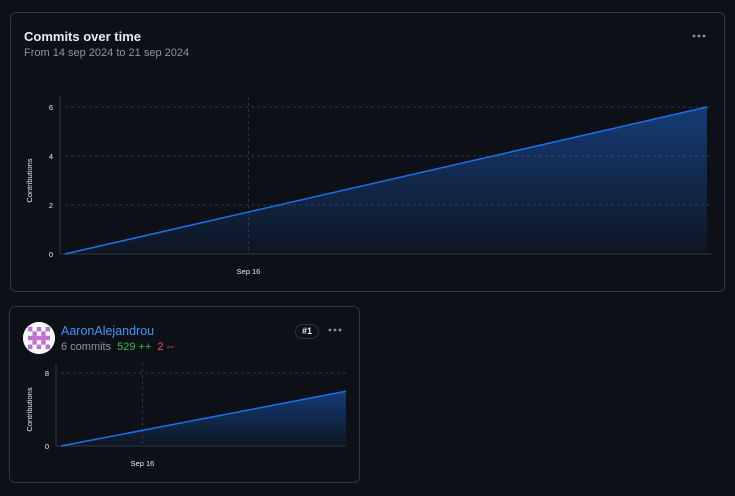 This screenshot has height=496, width=735. What do you see at coordinates (306, 331) in the screenshot?
I see `rank-badge: #1` at bounding box center [306, 331].